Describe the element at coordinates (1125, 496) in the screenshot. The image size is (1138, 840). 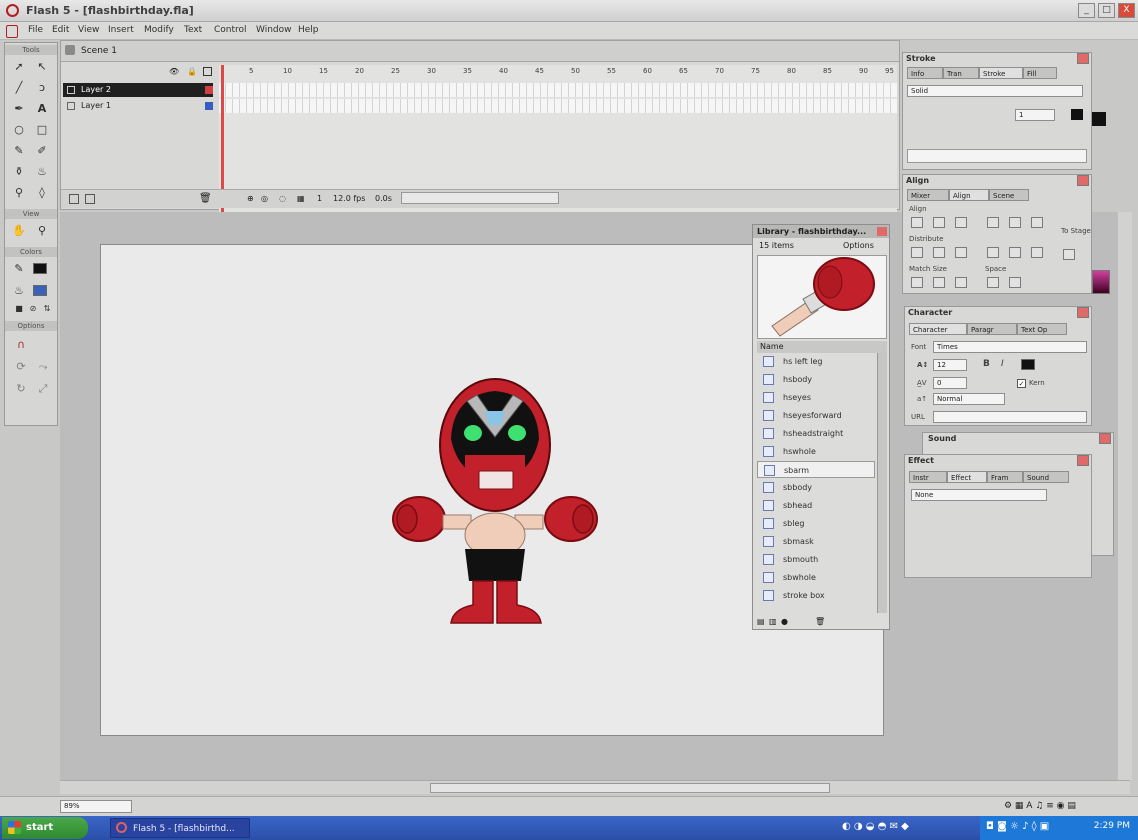
I see `stage-vertical-scrollbar` at that location.